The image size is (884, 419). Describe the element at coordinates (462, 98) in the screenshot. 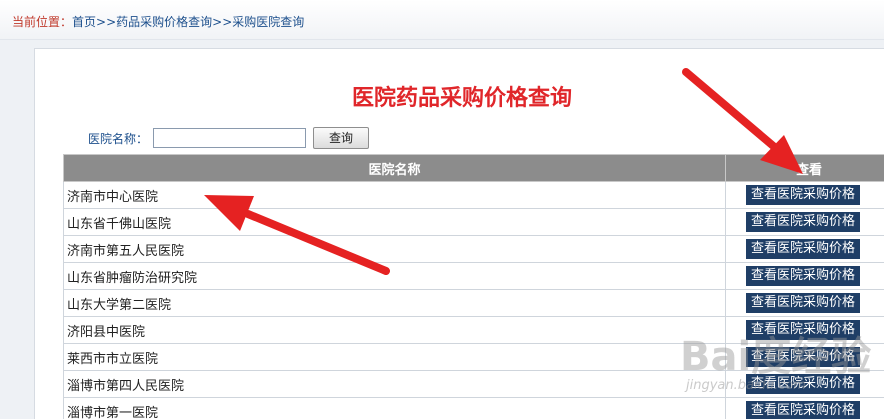

I see `page-title: 医院药品采购价格查询` at that location.